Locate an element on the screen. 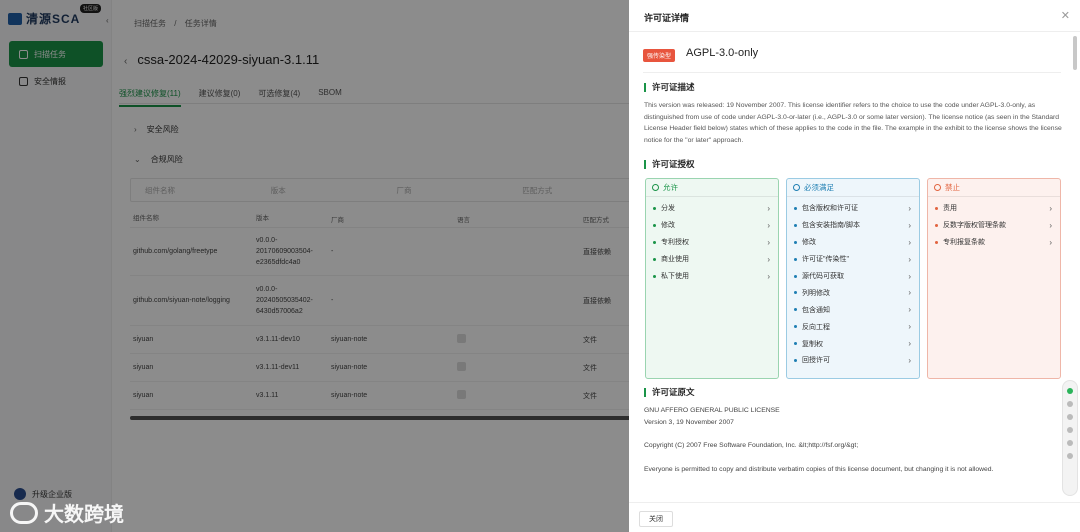 The width and height of the screenshot is (1080, 532). watermark: 大数跨境 is located at coordinates (67, 512).